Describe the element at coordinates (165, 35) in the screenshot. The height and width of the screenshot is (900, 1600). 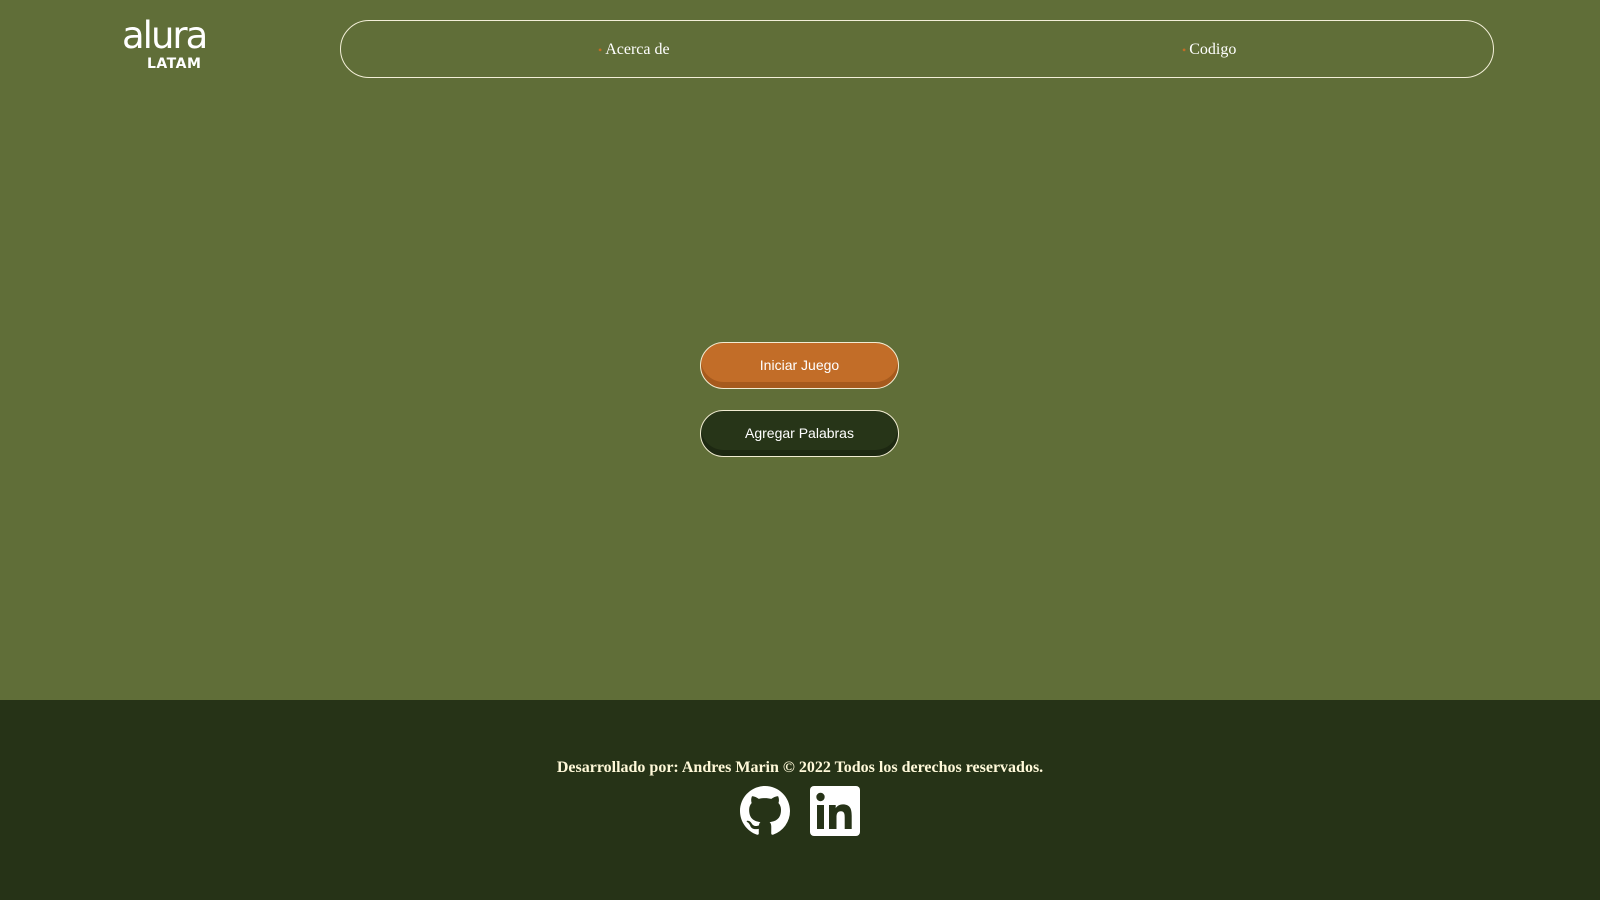
I see `logo-main-text: alura` at that location.